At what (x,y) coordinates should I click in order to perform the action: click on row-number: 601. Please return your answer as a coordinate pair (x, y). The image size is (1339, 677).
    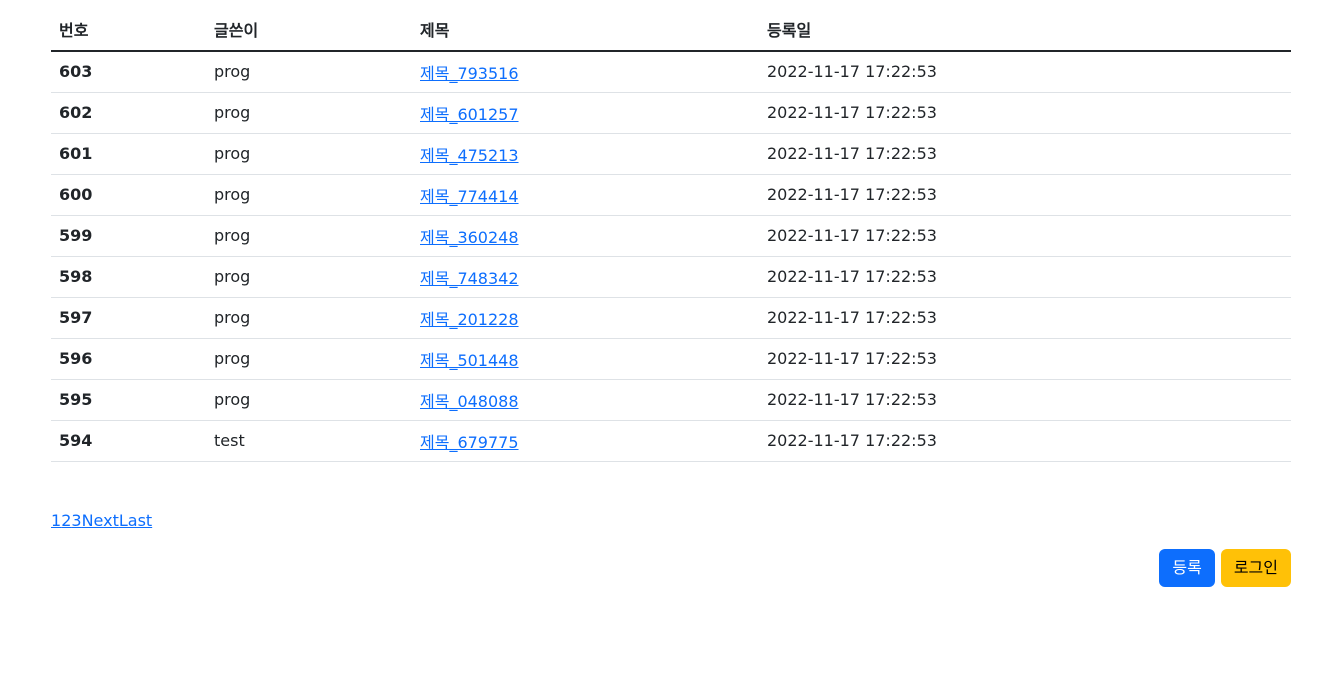
    Looking at the image, I should click on (76, 153).